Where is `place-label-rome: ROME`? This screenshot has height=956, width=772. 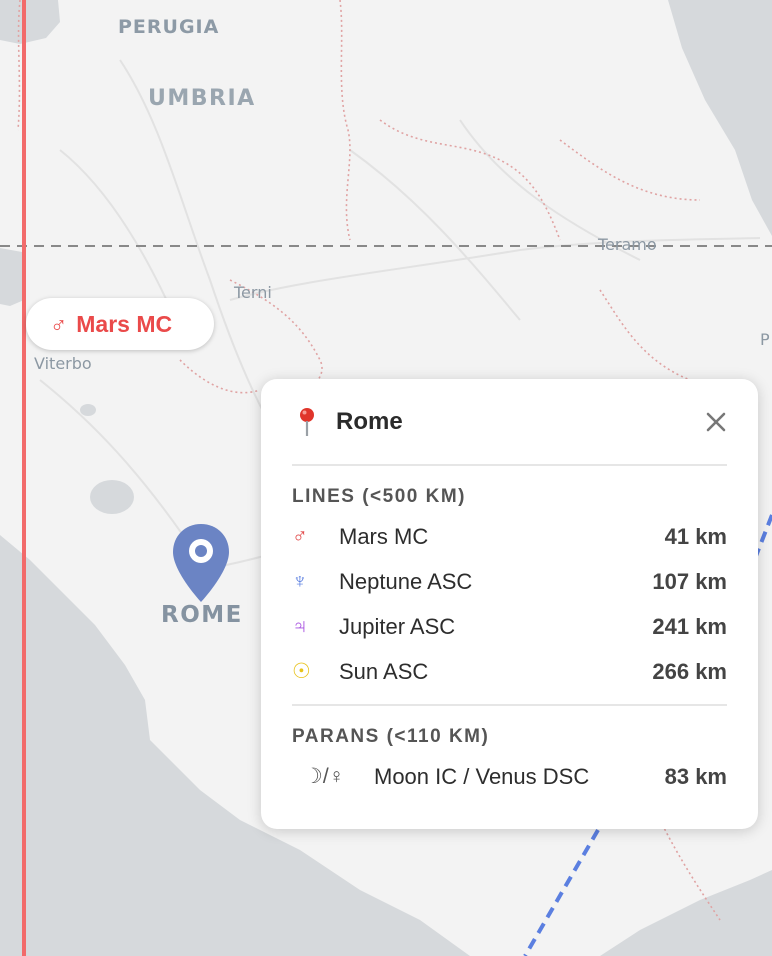
place-label-rome: ROME is located at coordinates (202, 615).